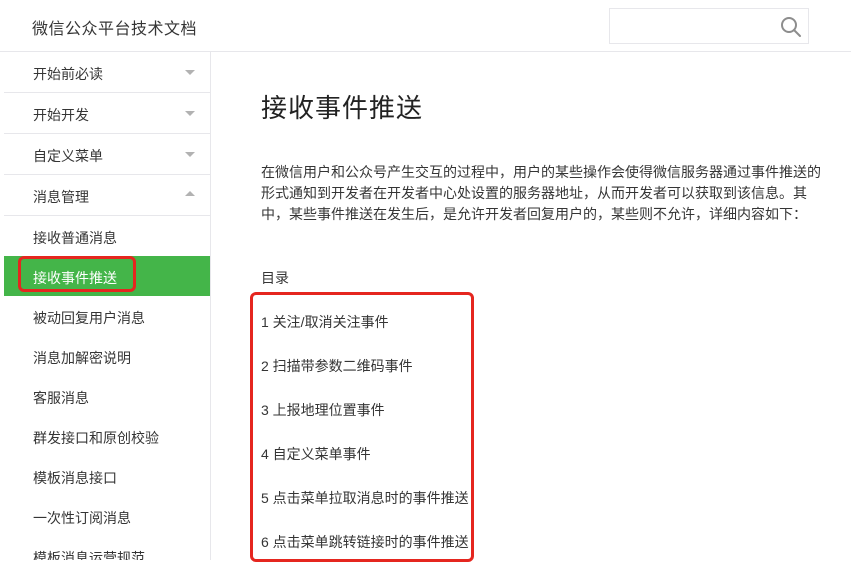 This screenshot has width=851, height=576. Describe the element at coordinates (96, 438) in the screenshot. I see `sidebar-item-label: 群发接口和原创校验` at that location.